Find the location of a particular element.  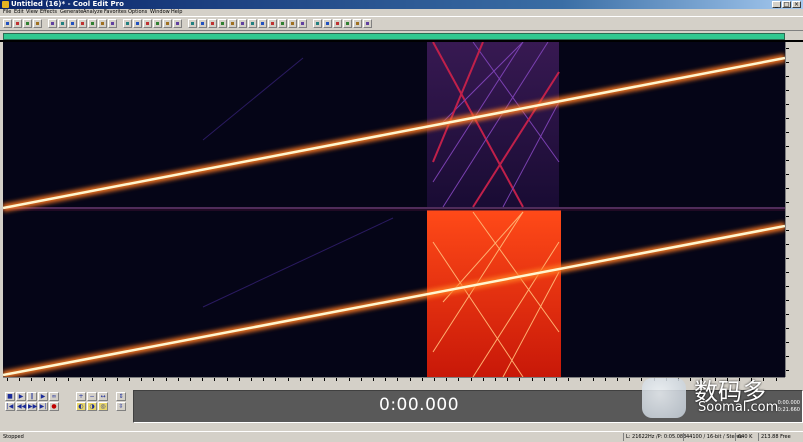

go-to-start-button: |◀ is located at coordinates (10, 406).